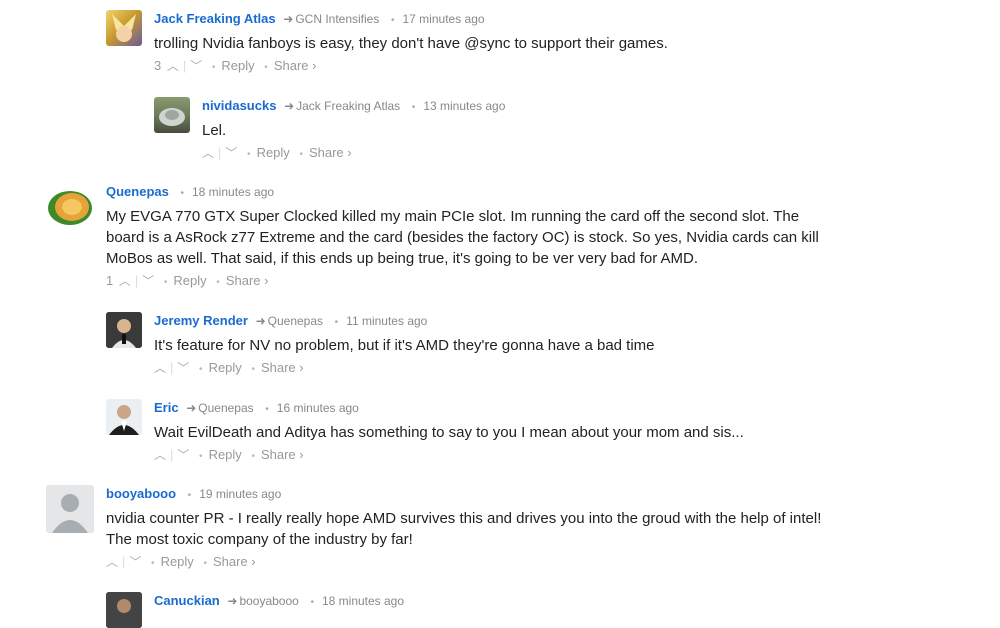 The image size is (1000, 628). I want to click on parent-link: ➜ Jack Freaking Atlas, so click(342, 106).